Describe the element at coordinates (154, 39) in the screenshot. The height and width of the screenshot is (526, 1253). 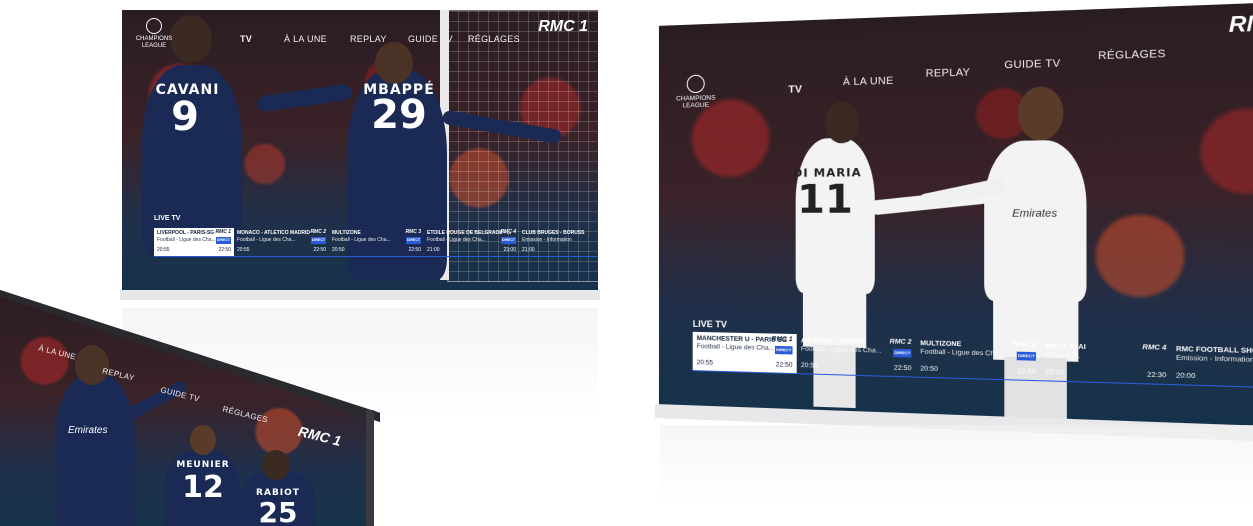
I see `competition-line-1: CHAMPIONS` at that location.